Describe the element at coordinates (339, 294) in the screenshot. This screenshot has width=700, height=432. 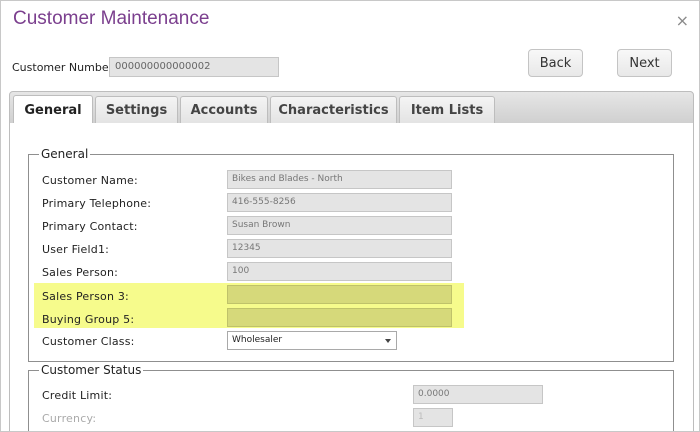
I see `sales-person3-field` at that location.